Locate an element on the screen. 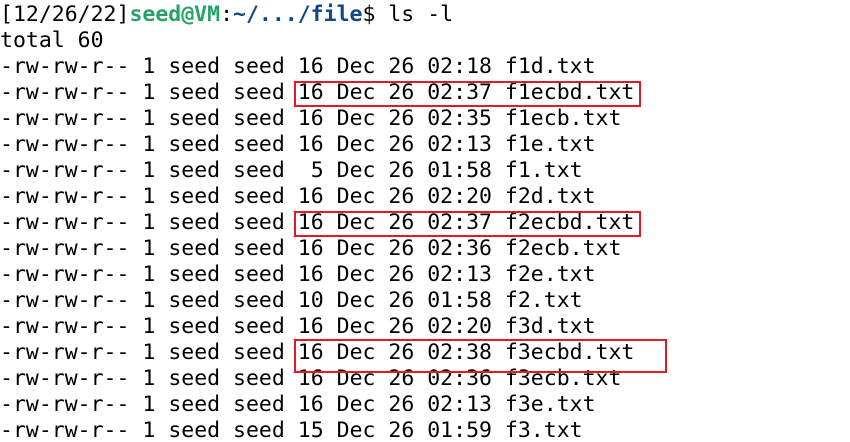 This screenshot has width=850, height=442. file-name: f3.txt is located at coordinates (543, 430).